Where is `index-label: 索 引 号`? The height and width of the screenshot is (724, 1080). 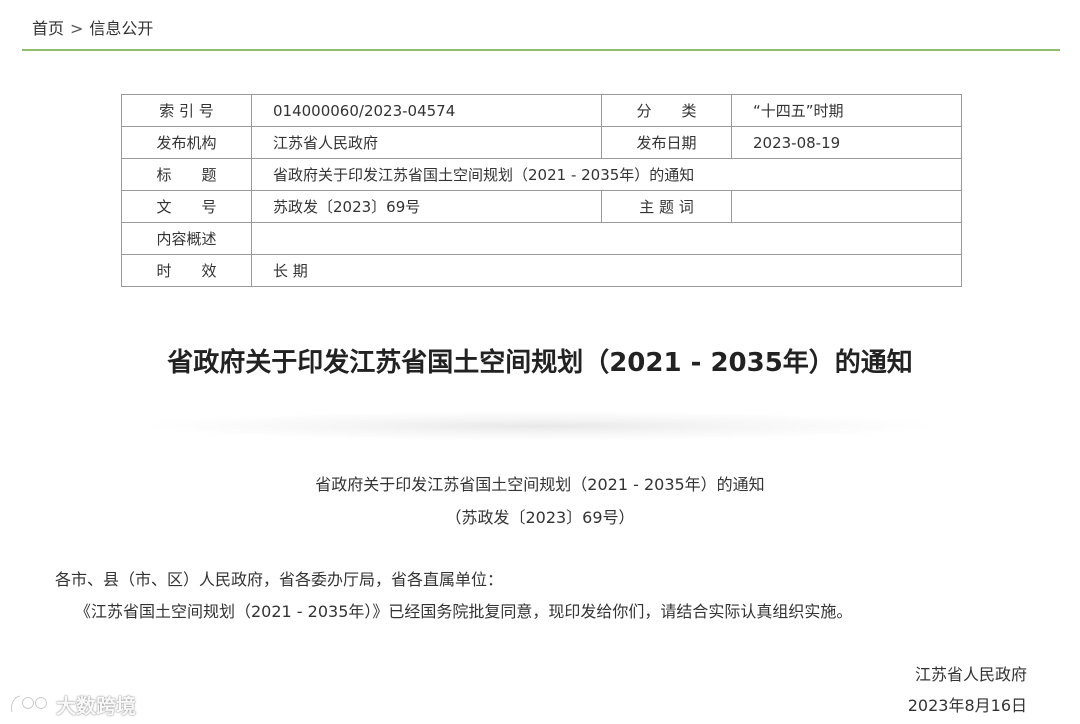 index-label: 索 引 号 is located at coordinates (186, 110).